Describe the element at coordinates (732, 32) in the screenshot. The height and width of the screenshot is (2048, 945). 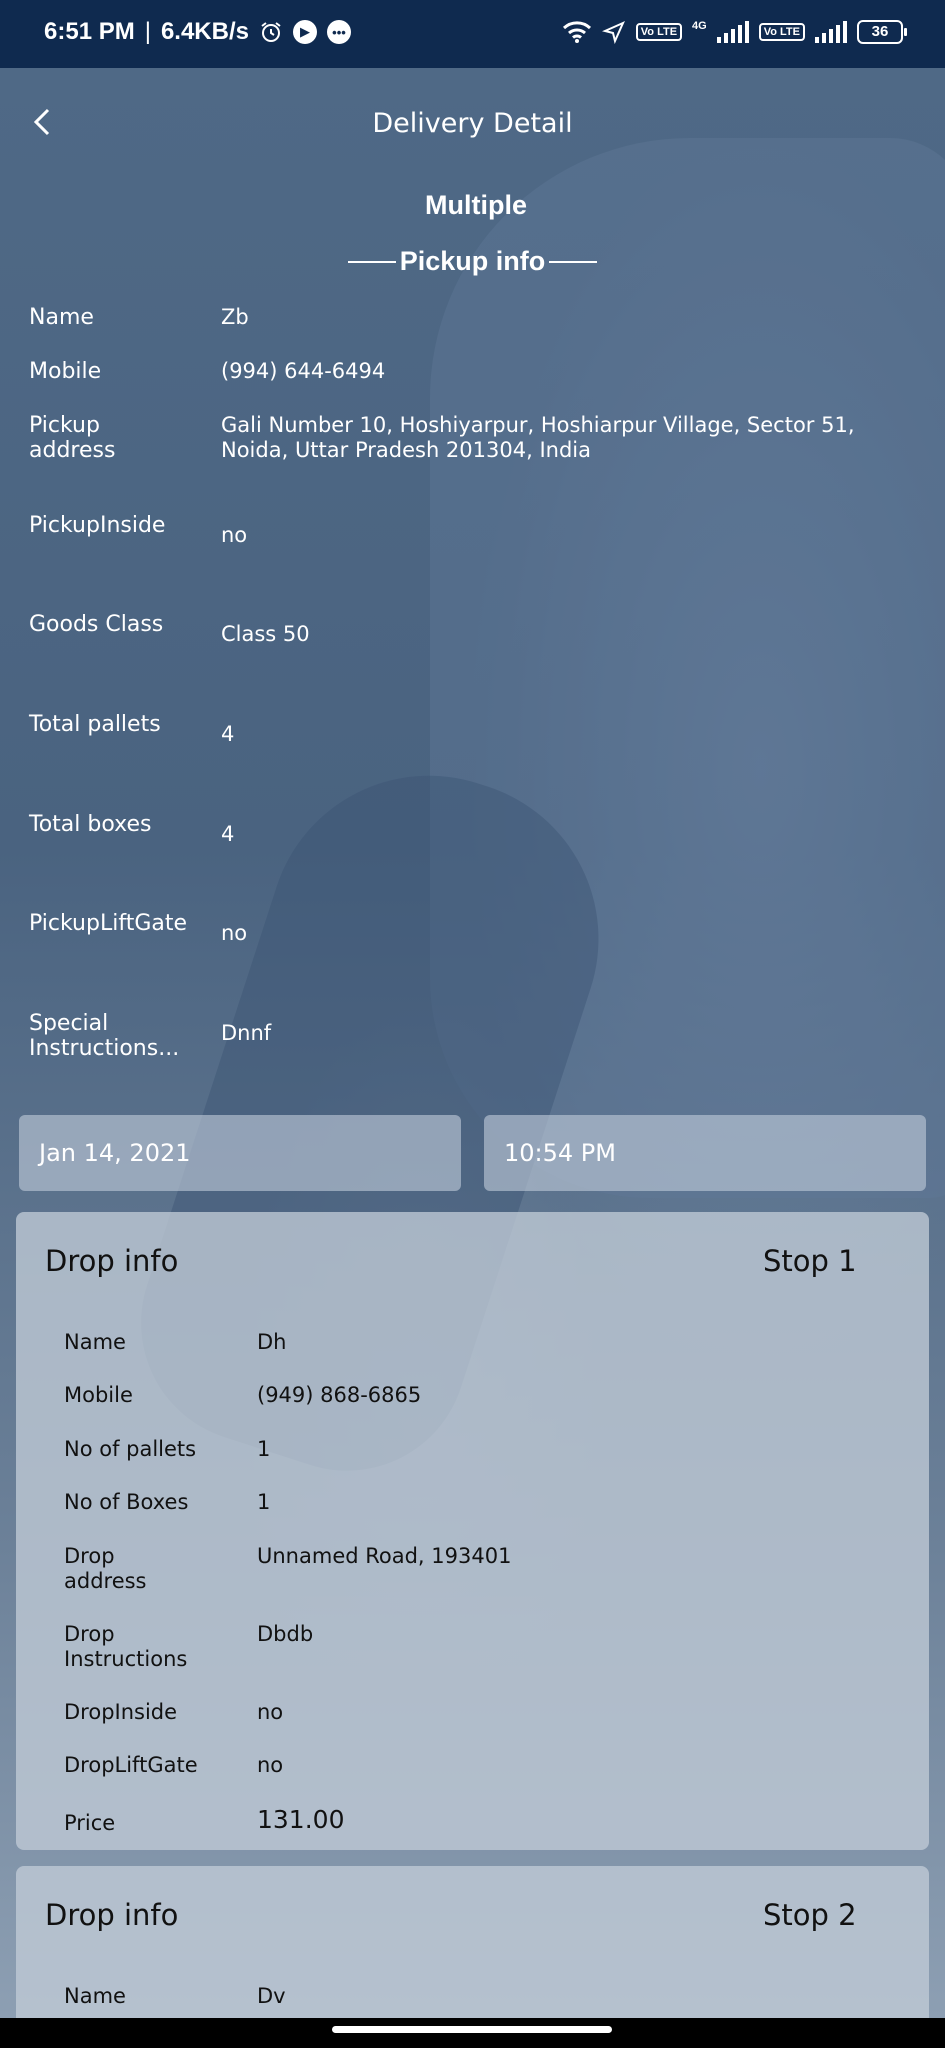
I see `signal-icon` at that location.